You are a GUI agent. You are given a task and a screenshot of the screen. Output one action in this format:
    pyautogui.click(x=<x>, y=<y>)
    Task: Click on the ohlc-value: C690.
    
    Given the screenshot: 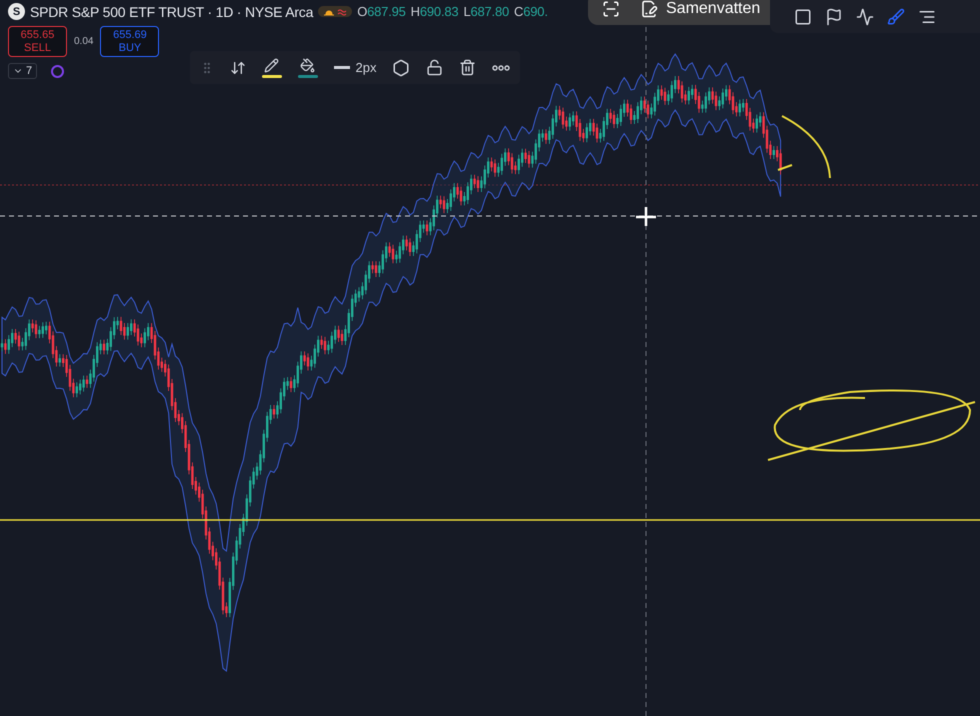 What is the action you would take?
    pyautogui.click(x=531, y=11)
    